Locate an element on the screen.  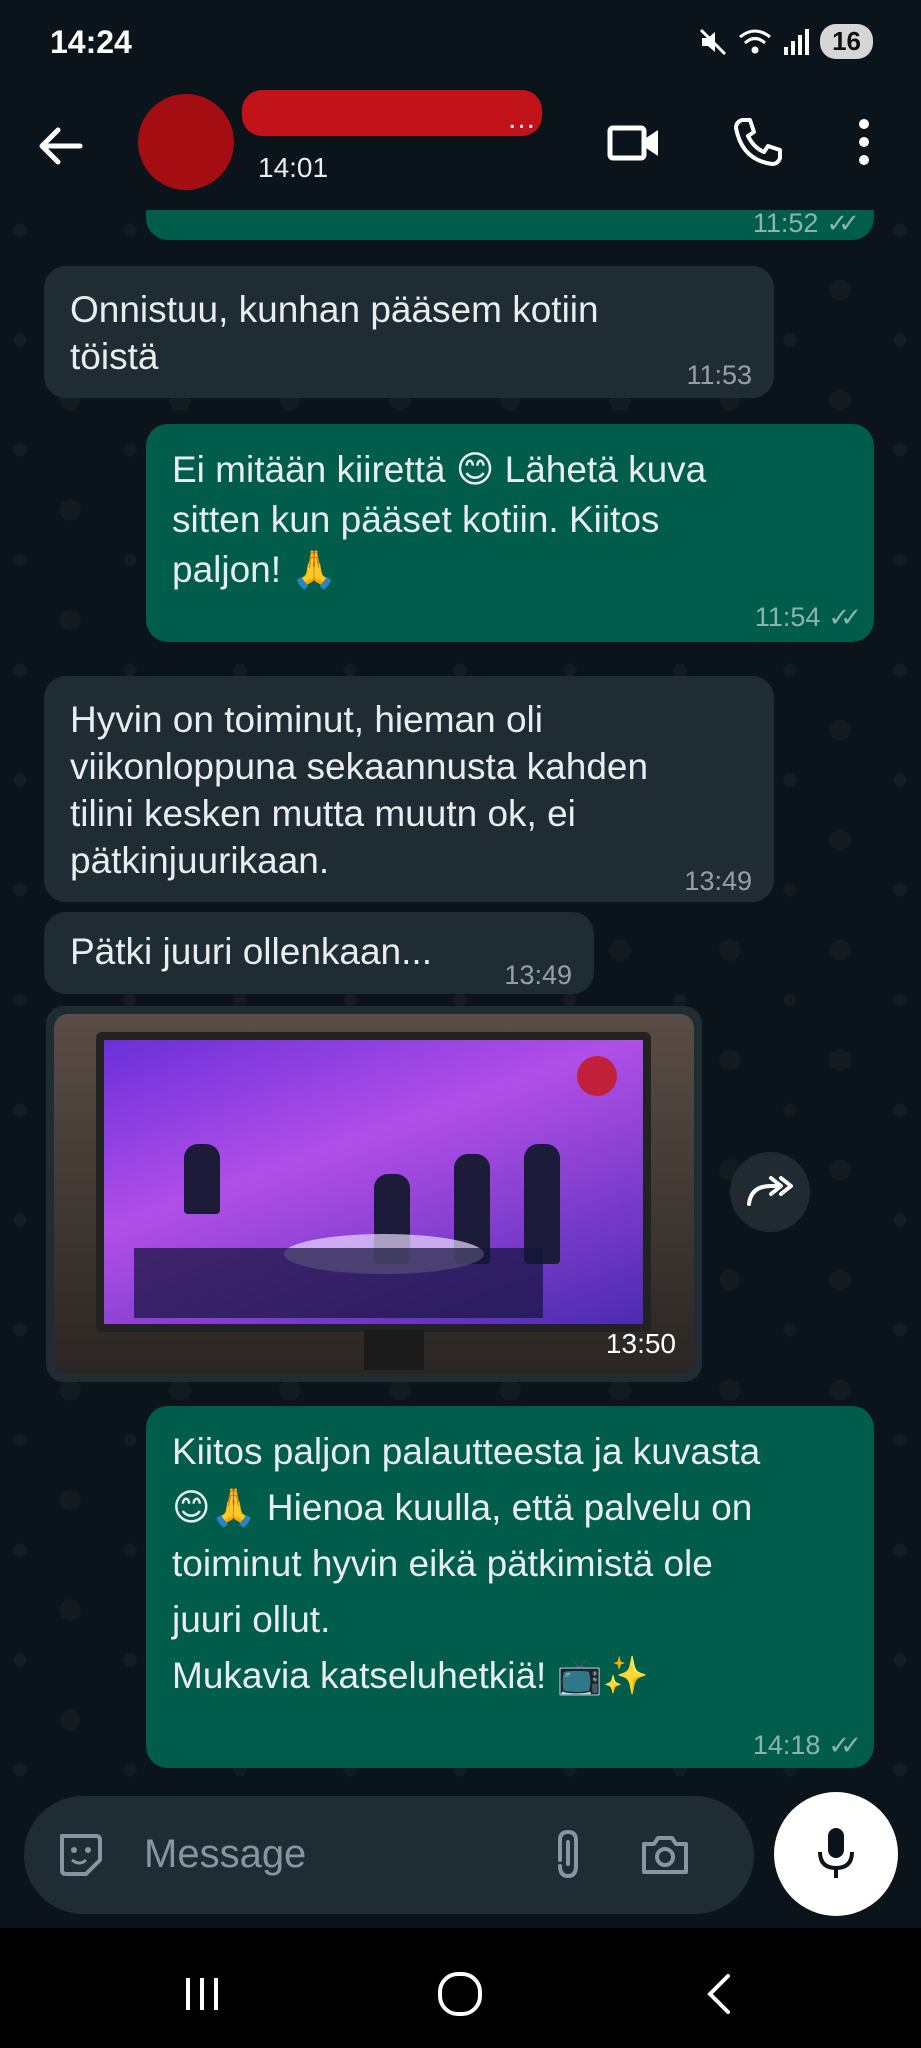
message-input-bar is located at coordinates (389, 1855).